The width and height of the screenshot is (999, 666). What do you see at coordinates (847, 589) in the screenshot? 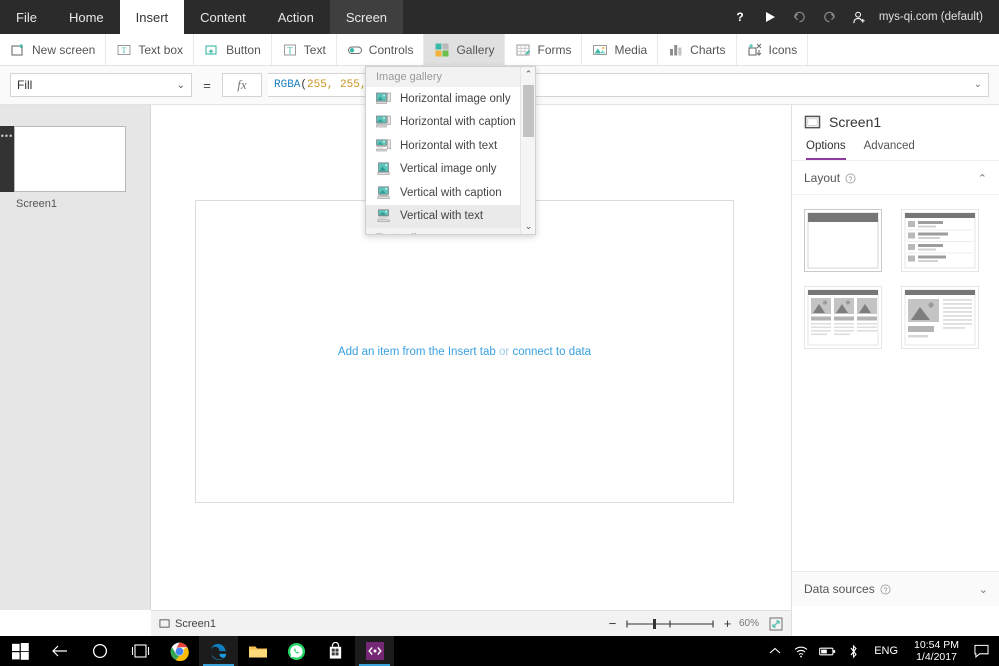
I see `data-sources-title-wrap: Data sources ?` at bounding box center [847, 589].